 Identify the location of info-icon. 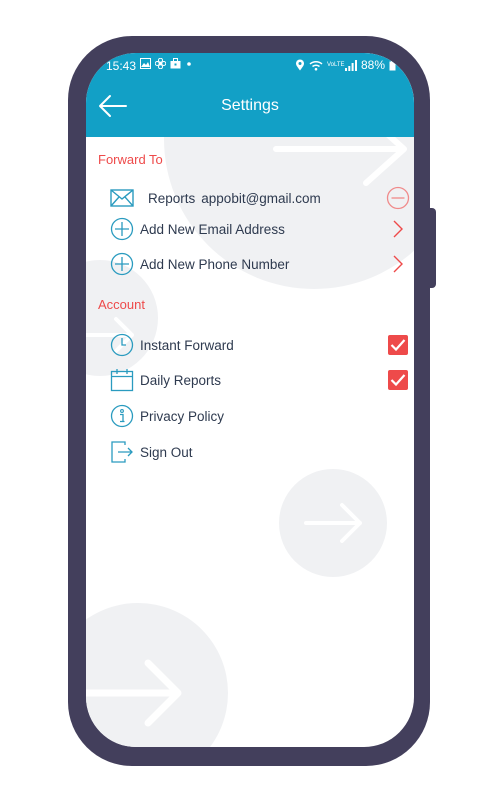
(122, 416).